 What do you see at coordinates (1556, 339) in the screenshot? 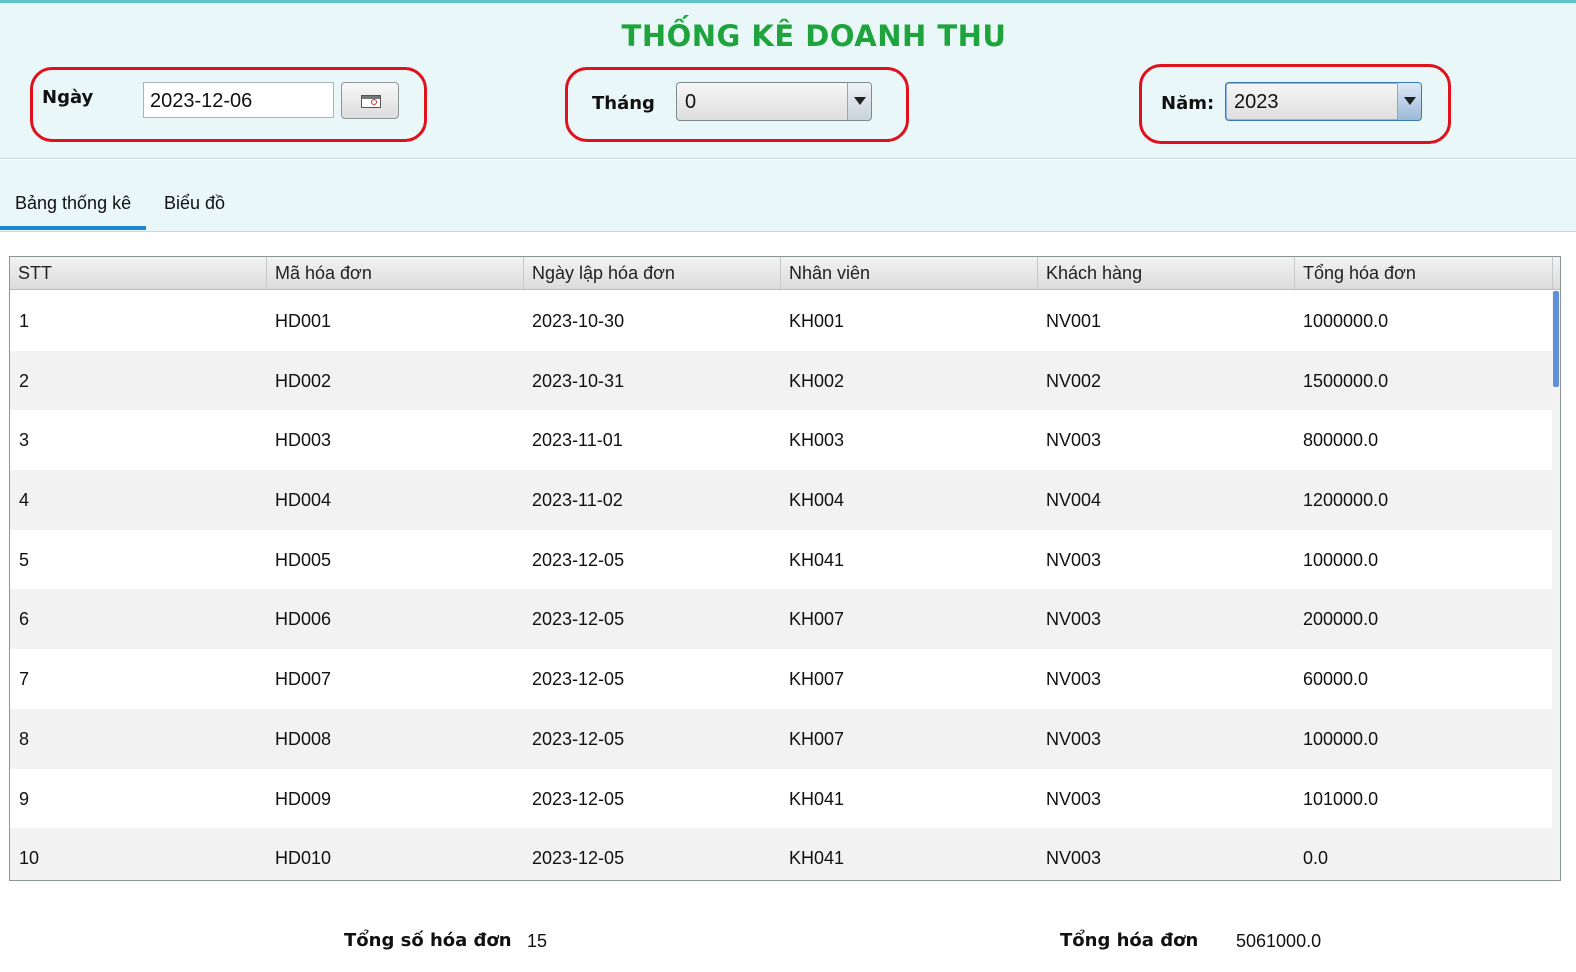
I see `table-scrollbar-thumb` at bounding box center [1556, 339].